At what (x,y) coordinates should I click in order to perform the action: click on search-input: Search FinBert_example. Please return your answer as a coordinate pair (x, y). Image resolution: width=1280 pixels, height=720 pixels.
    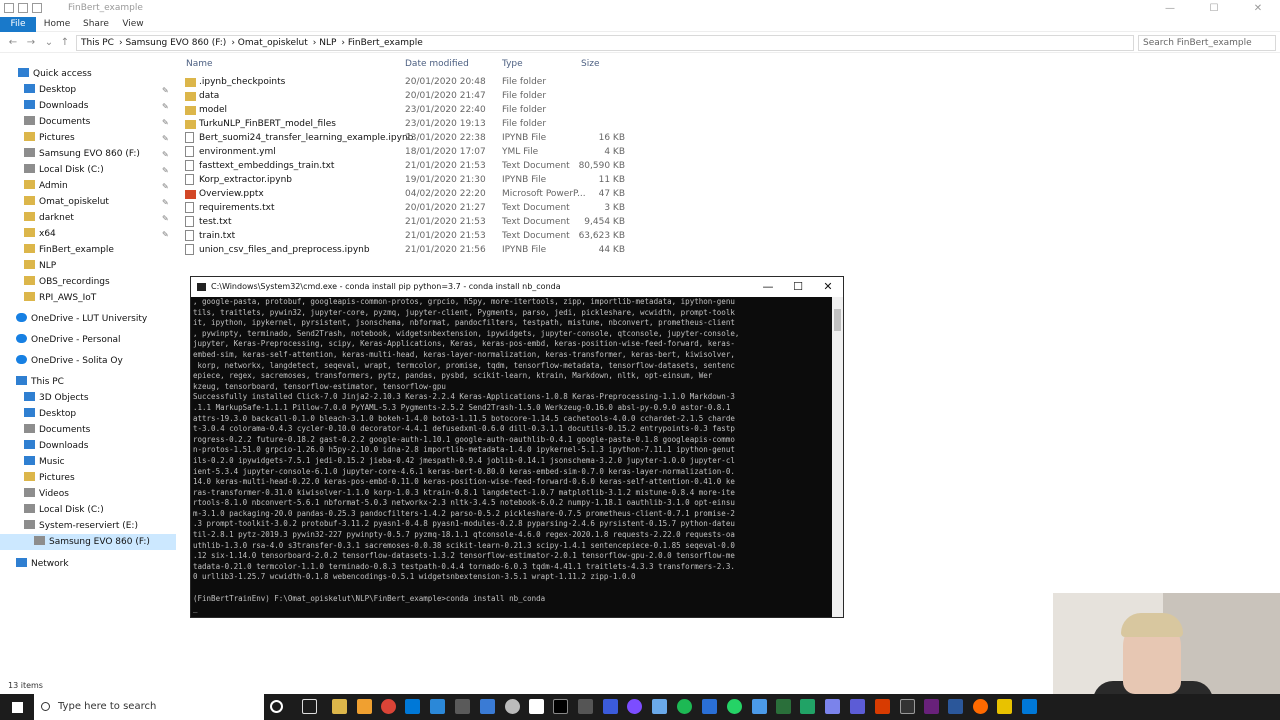
    Looking at the image, I should click on (1207, 43).